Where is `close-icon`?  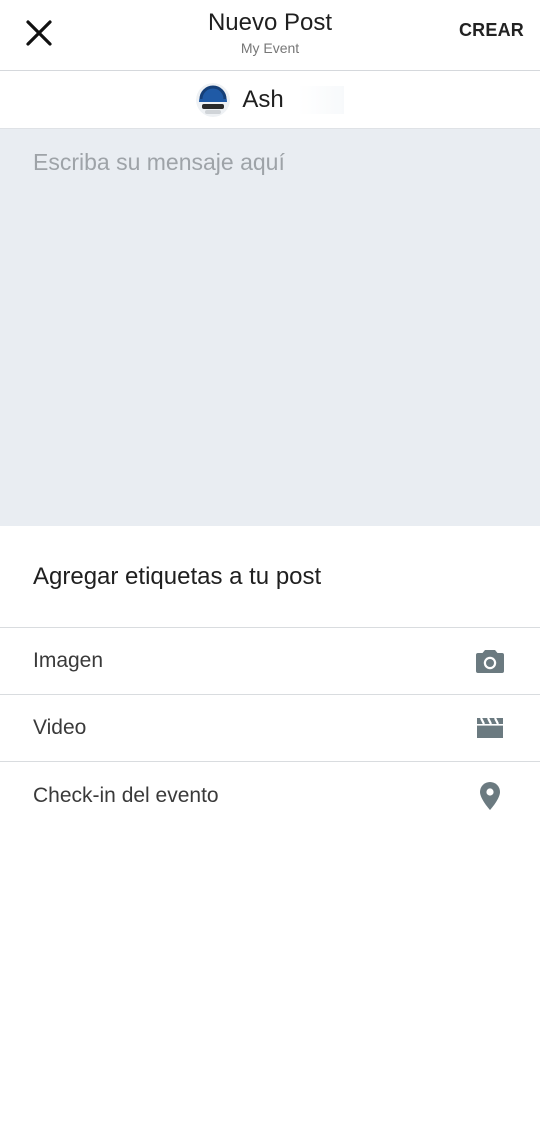
close-icon is located at coordinates (39, 33).